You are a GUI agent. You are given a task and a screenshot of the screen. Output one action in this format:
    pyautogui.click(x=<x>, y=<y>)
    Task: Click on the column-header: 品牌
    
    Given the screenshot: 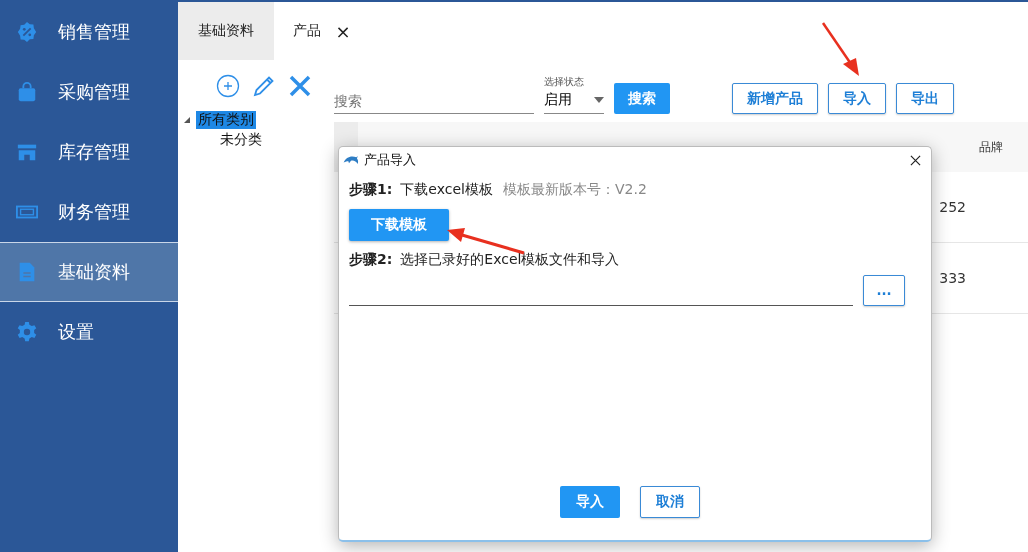 What is the action you would take?
    pyautogui.click(x=991, y=147)
    